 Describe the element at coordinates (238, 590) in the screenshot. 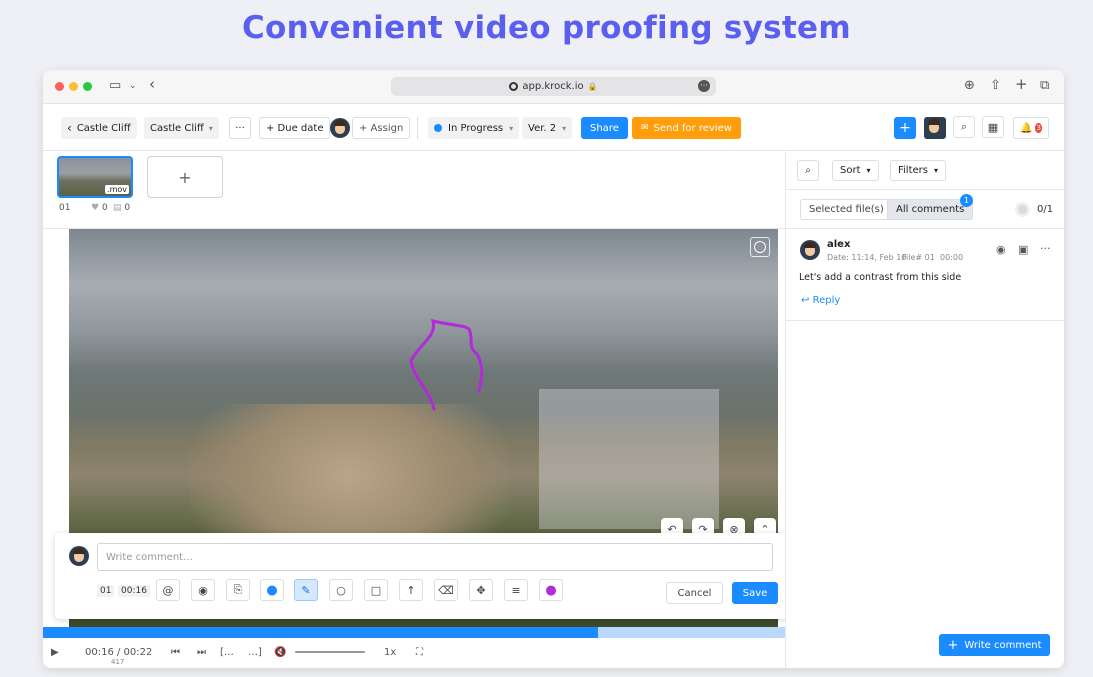

I see `attachment-icon: ⎘` at that location.